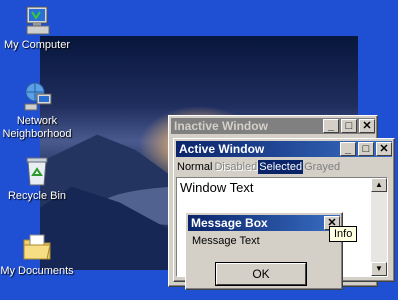  Describe the element at coordinates (226, 241) in the screenshot. I see `message-text: Message Text` at that location.